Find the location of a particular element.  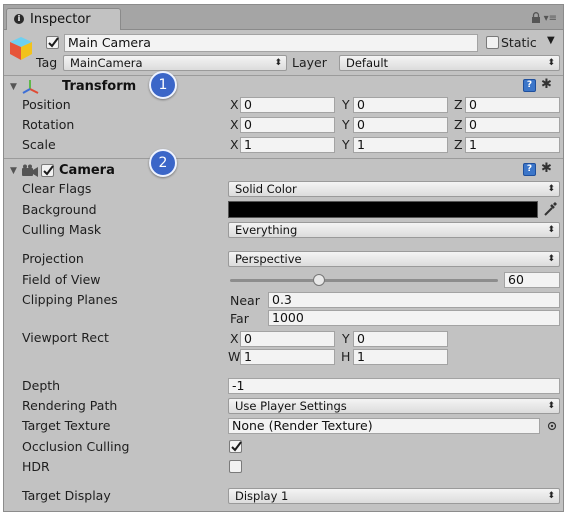

target-display-label: Target Display is located at coordinates (66, 495).